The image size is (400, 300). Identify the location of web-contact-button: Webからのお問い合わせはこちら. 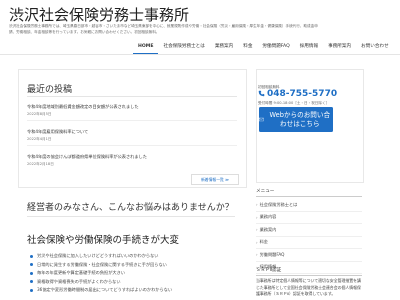
(296, 119).